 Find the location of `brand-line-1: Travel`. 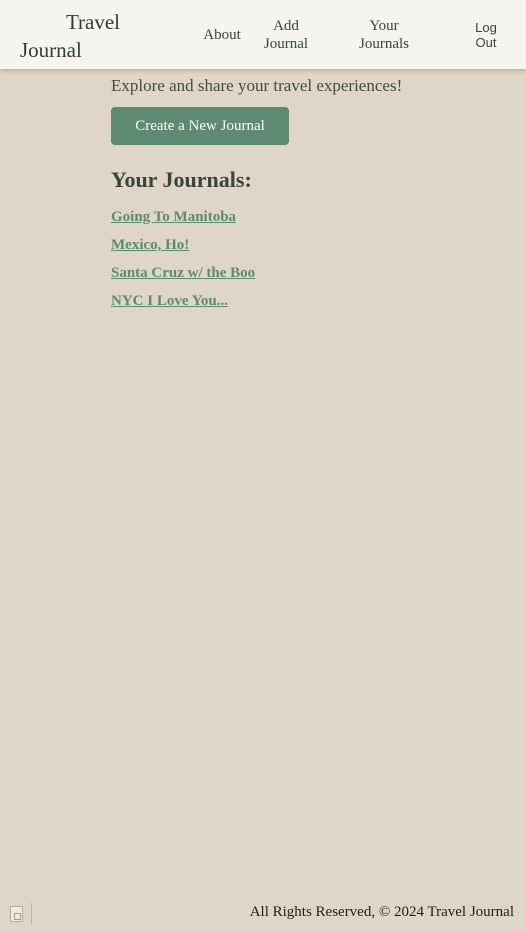

brand-line-1: Travel is located at coordinates (92, 22).